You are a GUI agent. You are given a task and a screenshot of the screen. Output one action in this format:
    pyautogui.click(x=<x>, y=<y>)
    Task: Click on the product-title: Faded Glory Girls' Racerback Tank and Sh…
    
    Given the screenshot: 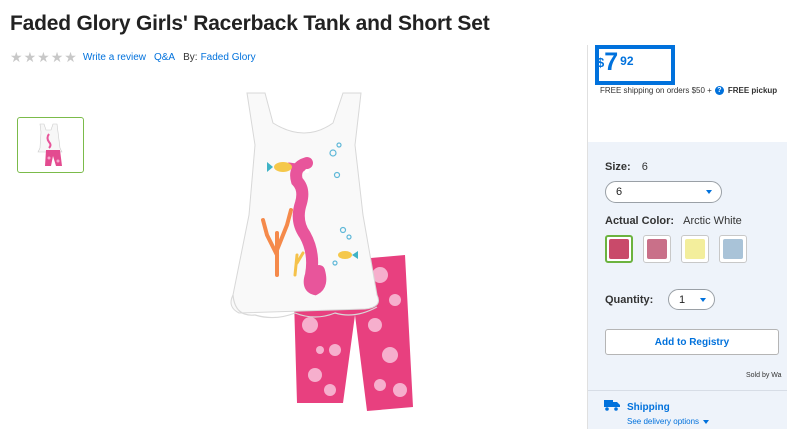 What is the action you would take?
    pyautogui.click(x=250, y=23)
    